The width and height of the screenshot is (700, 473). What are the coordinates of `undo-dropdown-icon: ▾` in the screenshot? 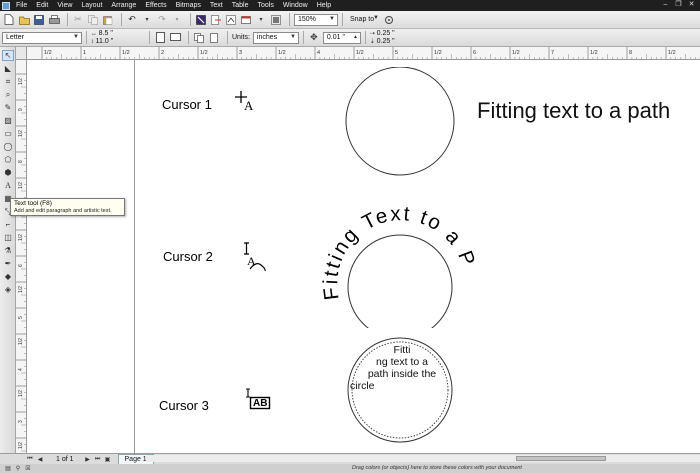 It's located at (147, 20).